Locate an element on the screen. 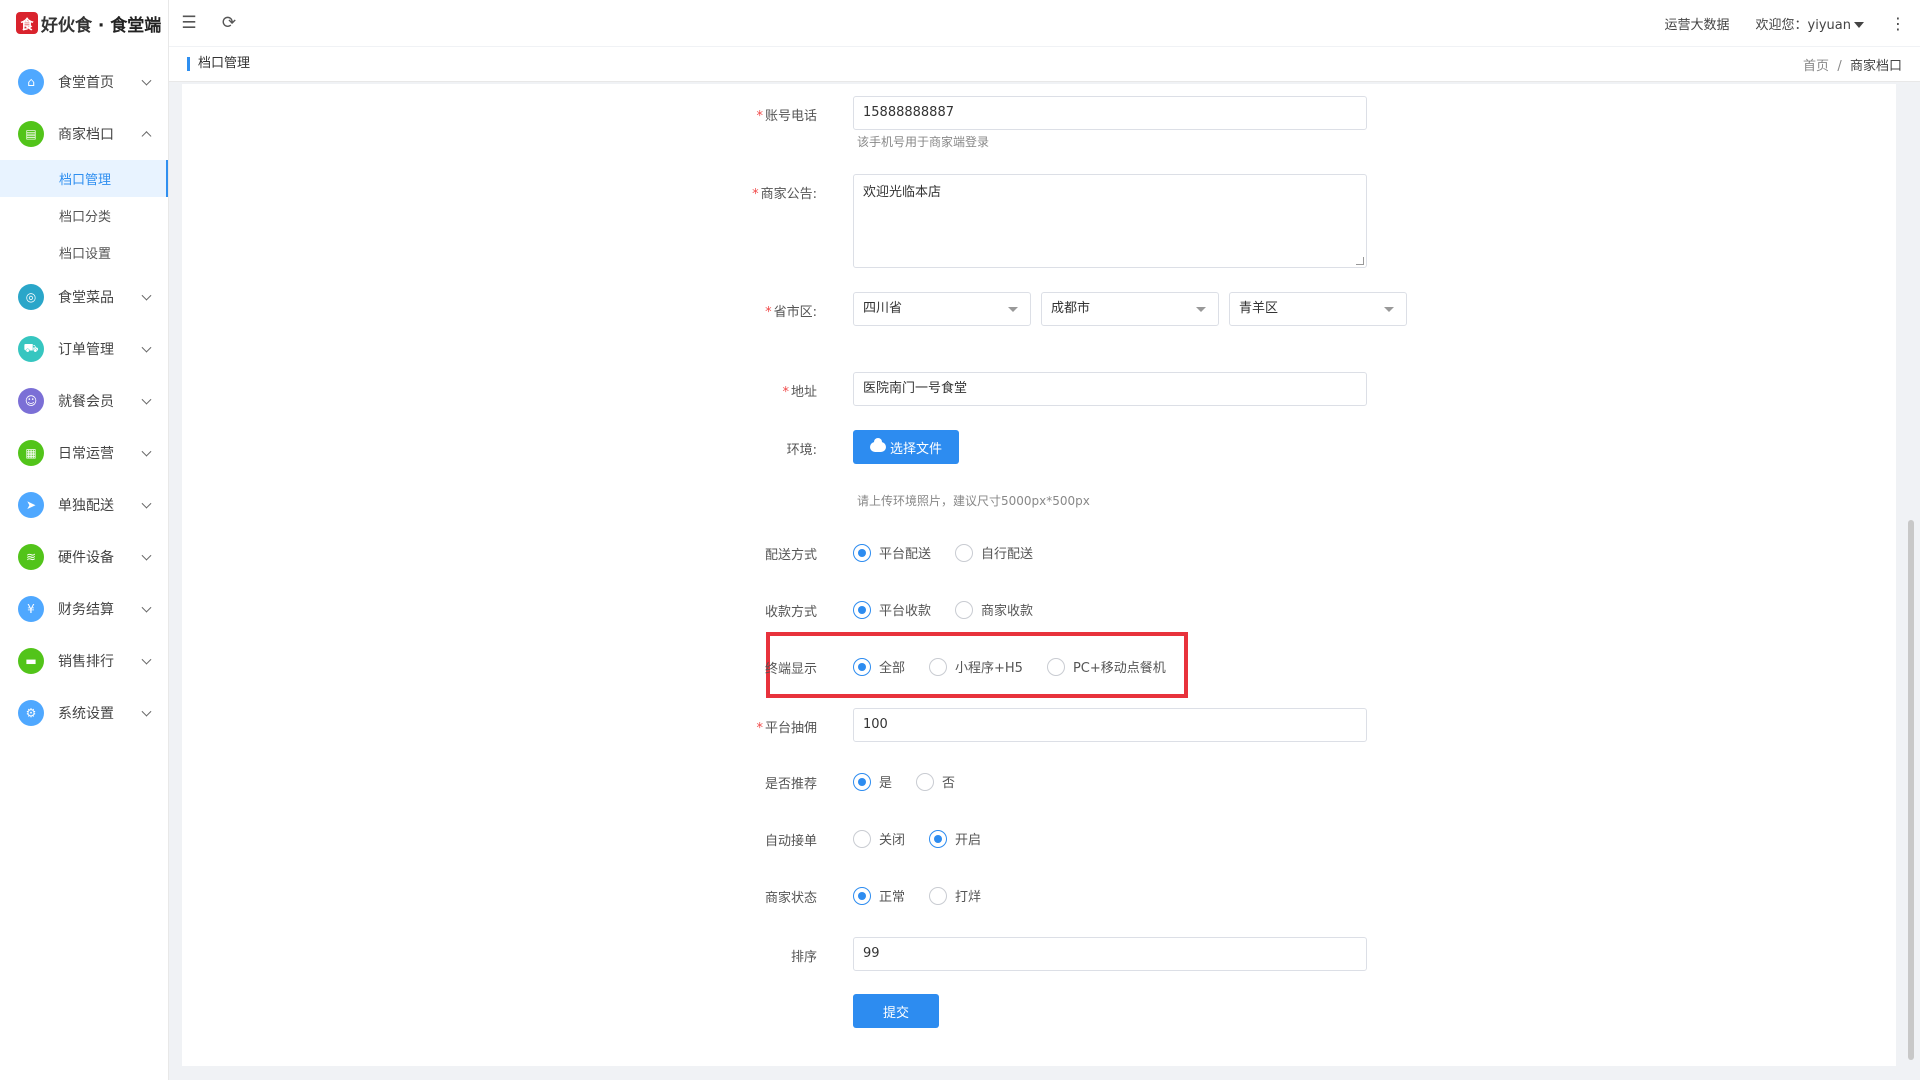 Image resolution: width=1920 pixels, height=1080 pixels. delivery-label: 配送方式 is located at coordinates (790, 555).